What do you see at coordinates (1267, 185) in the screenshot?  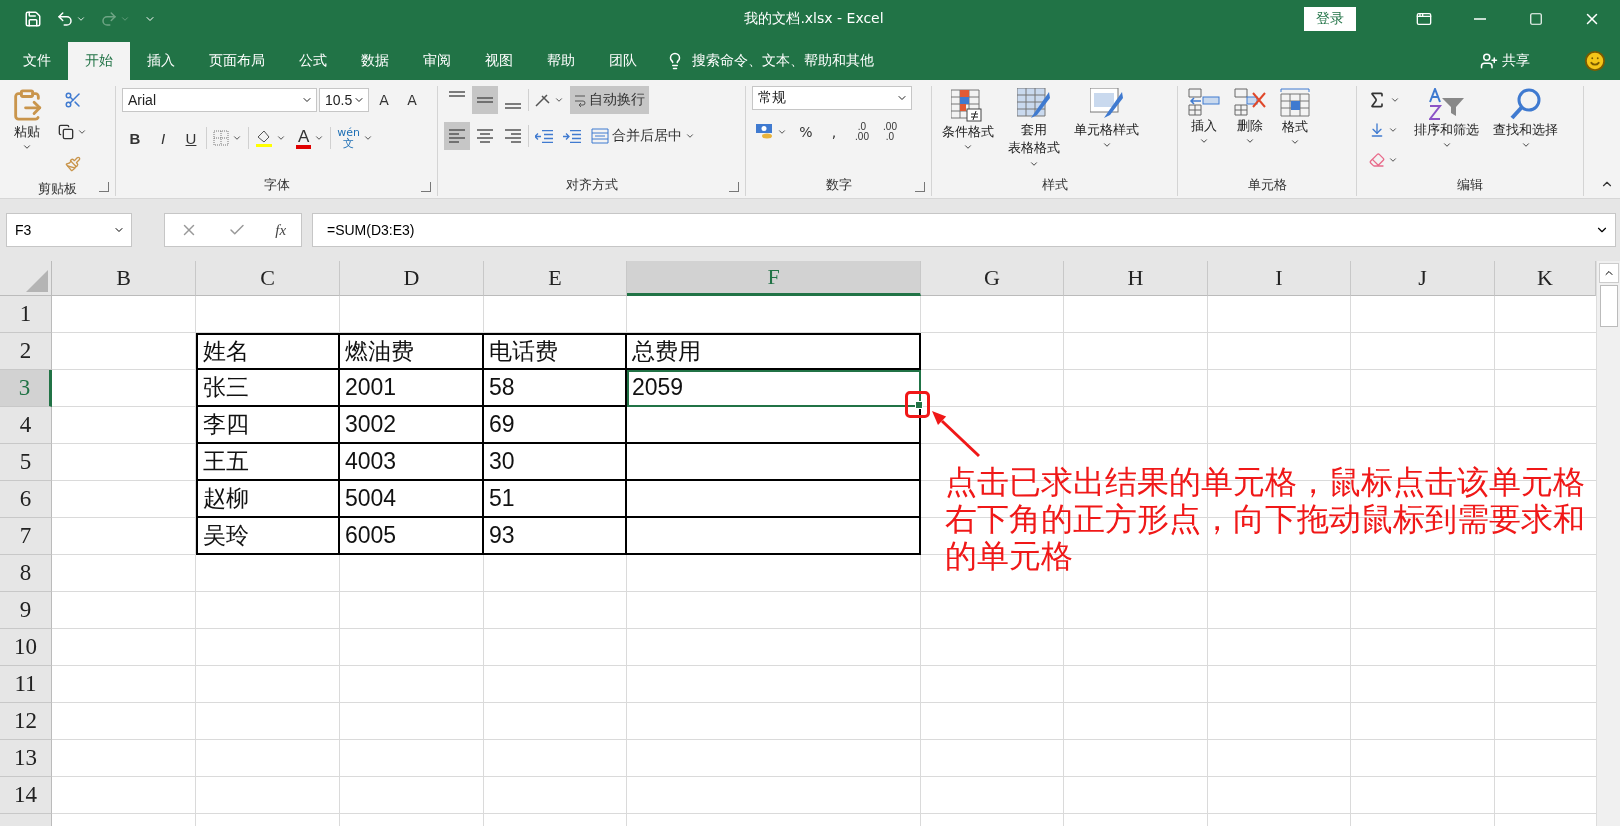 I see `group-label: 单元格` at bounding box center [1267, 185].